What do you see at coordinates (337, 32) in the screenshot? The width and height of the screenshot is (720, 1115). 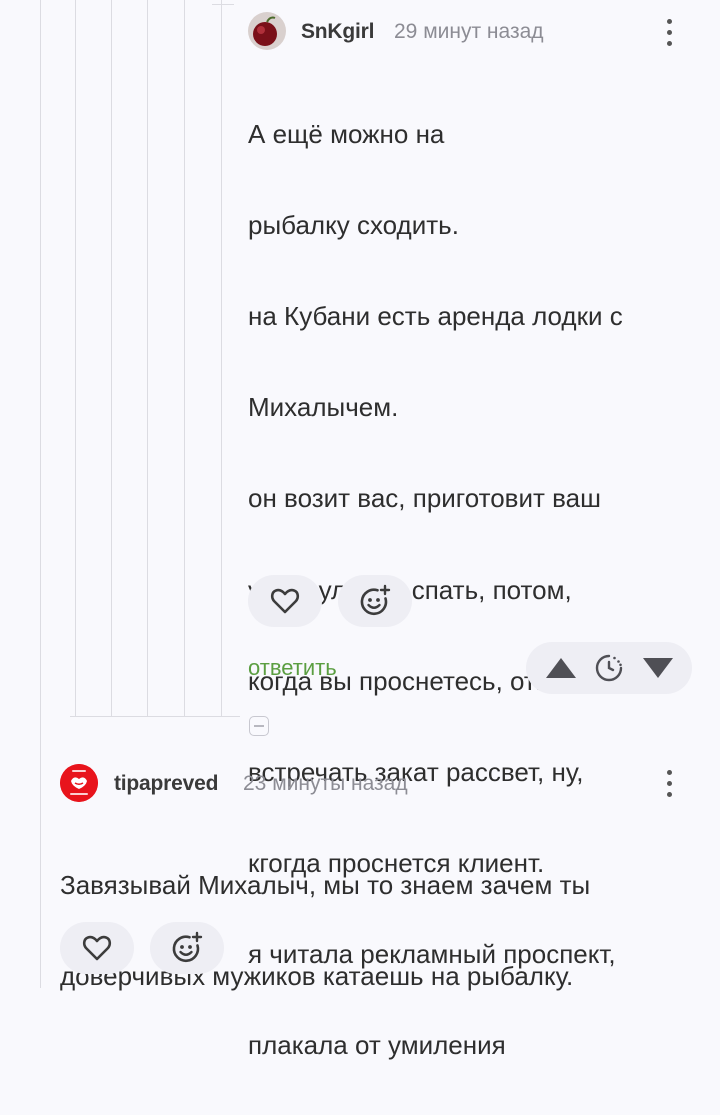 I see `username: SnKgirl` at bounding box center [337, 32].